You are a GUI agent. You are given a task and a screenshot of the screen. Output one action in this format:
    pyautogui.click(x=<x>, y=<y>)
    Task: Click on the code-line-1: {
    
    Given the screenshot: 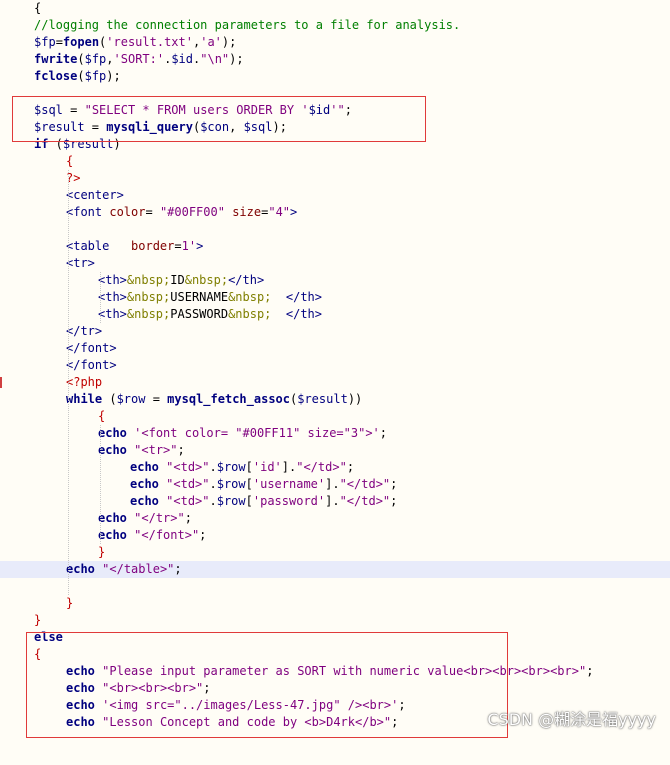 What is the action you would take?
    pyautogui.click(x=335, y=8)
    